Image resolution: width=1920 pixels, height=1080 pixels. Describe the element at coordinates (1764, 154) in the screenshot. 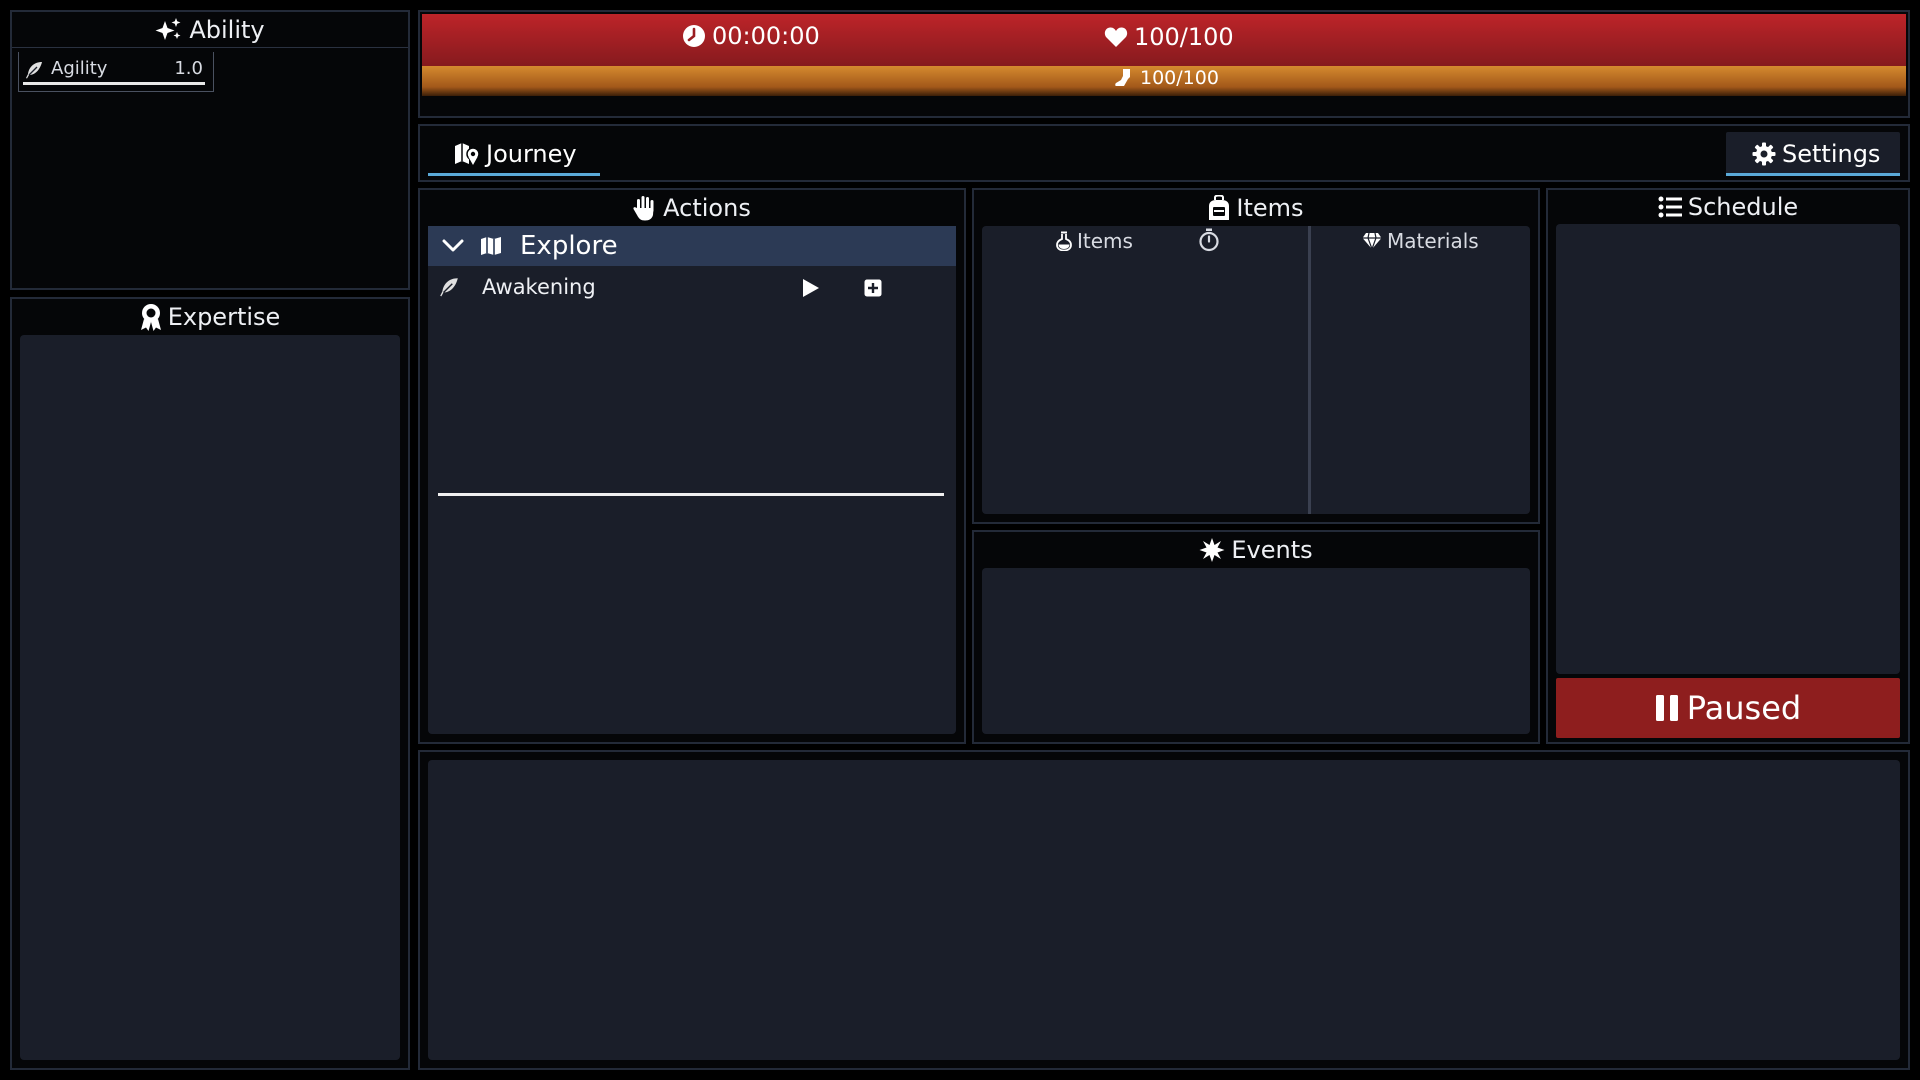

I see `gear-icon` at that location.